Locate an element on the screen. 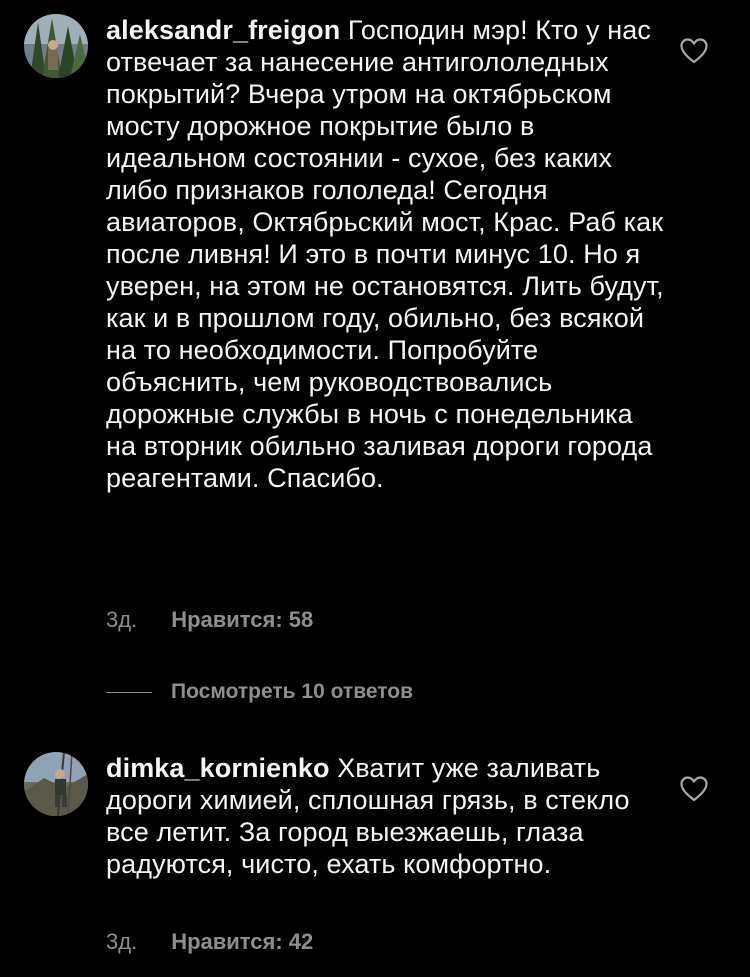 The height and width of the screenshot is (977, 750). comment-meta: 3д. Нравится: 58 is located at coordinates (209, 620).